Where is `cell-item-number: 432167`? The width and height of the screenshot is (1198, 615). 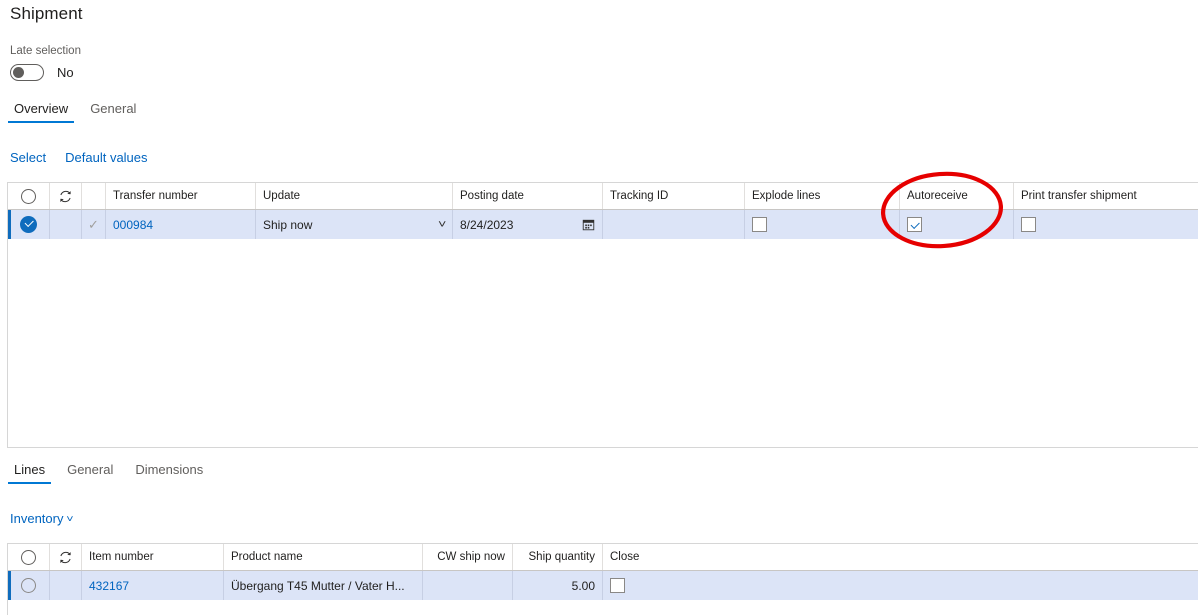 cell-item-number: 432167 is located at coordinates (153, 585).